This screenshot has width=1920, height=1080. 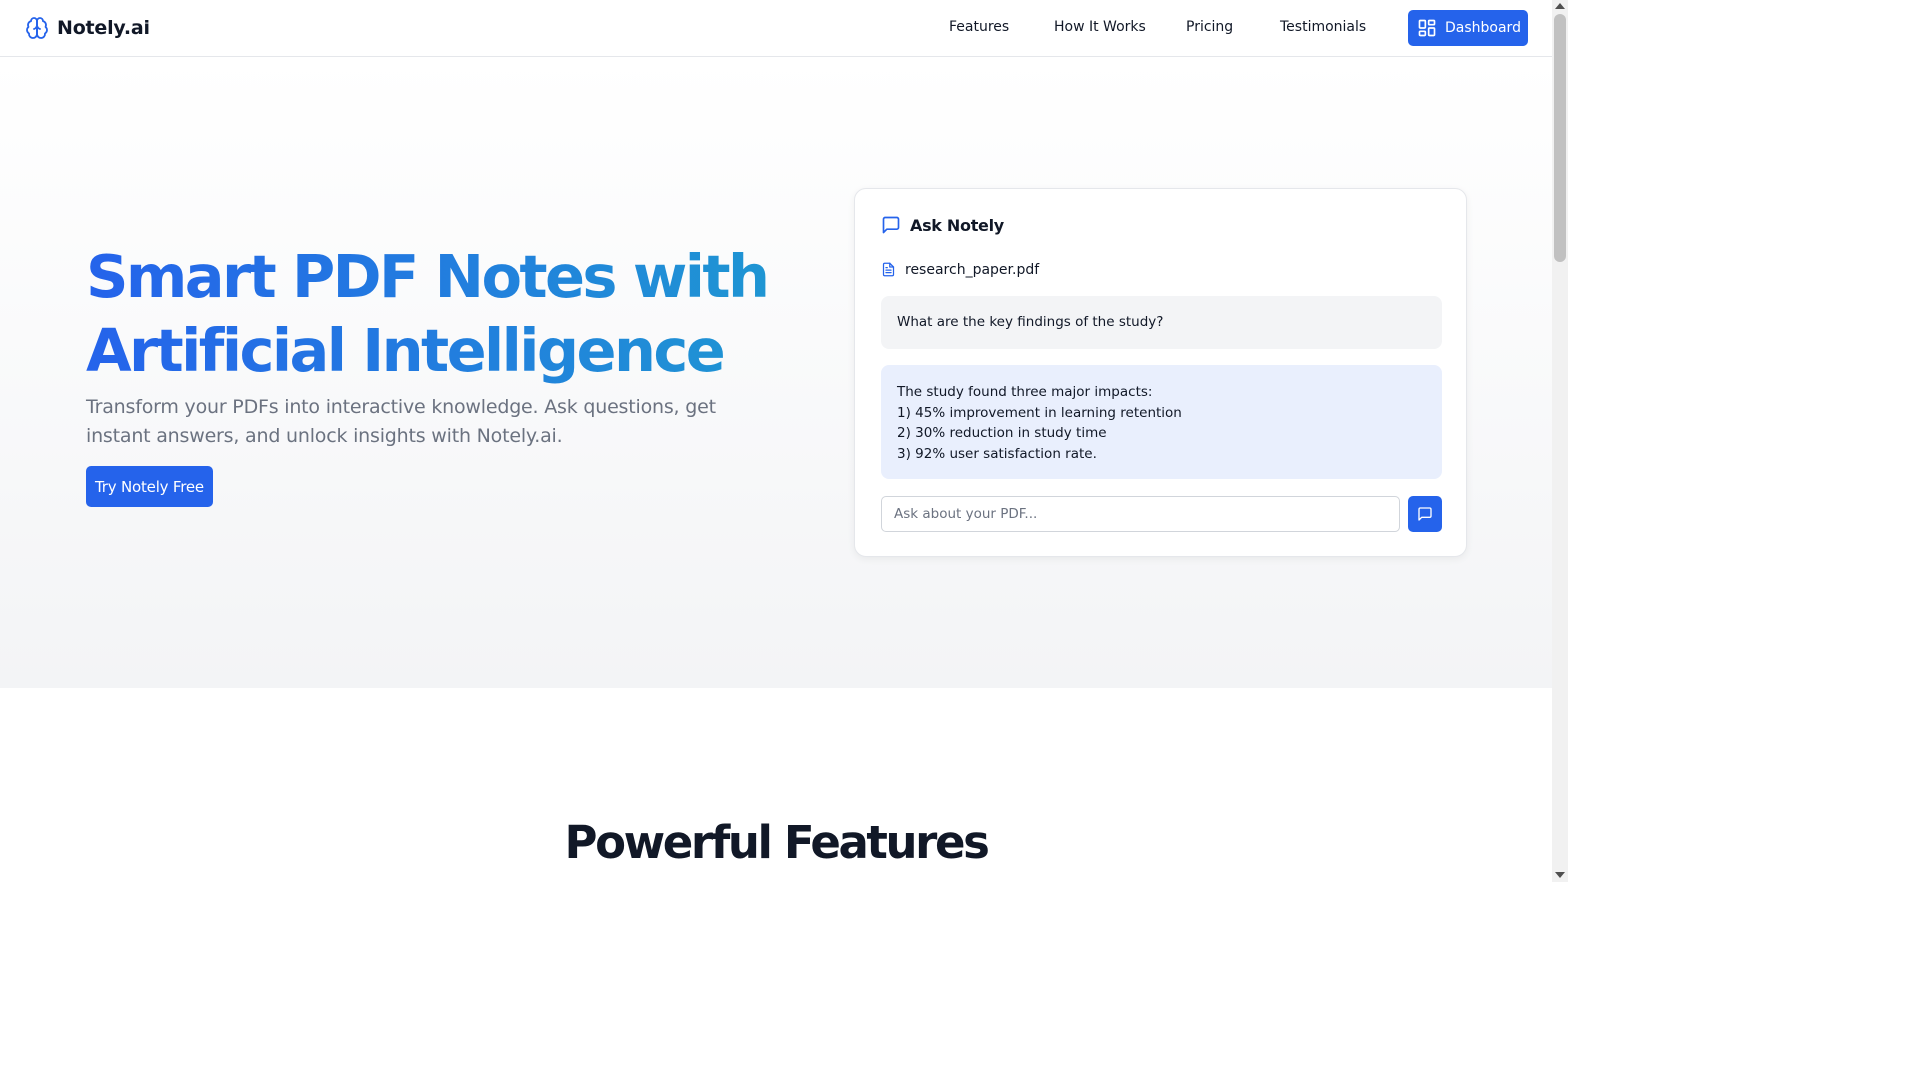 What do you see at coordinates (776, 785) in the screenshot?
I see `features-section: Powerful Features` at bounding box center [776, 785].